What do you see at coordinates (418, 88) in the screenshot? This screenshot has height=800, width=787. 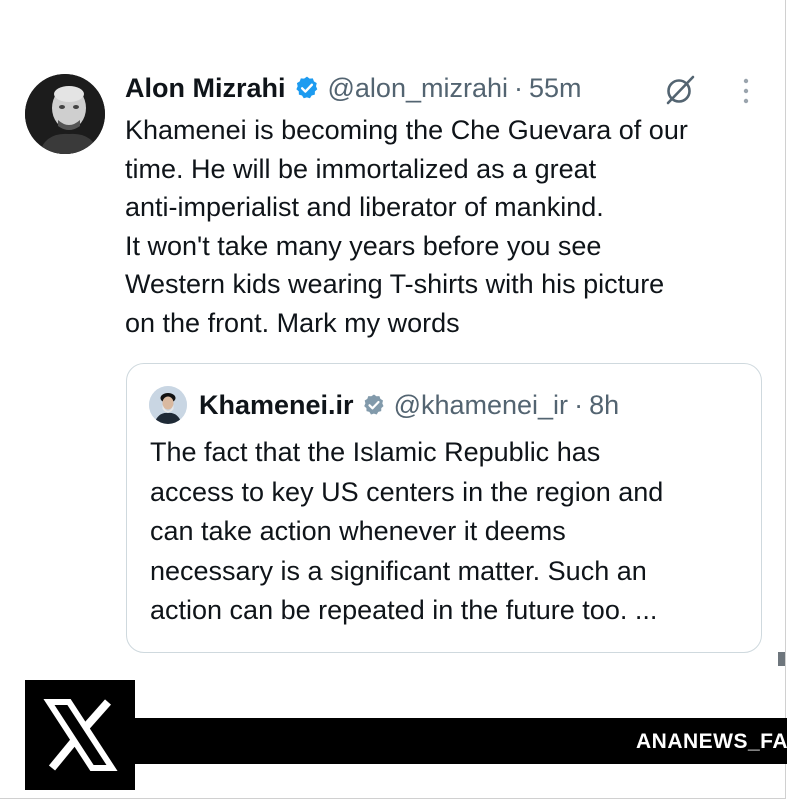 I see `author-handle: @alon_mizrahi` at bounding box center [418, 88].